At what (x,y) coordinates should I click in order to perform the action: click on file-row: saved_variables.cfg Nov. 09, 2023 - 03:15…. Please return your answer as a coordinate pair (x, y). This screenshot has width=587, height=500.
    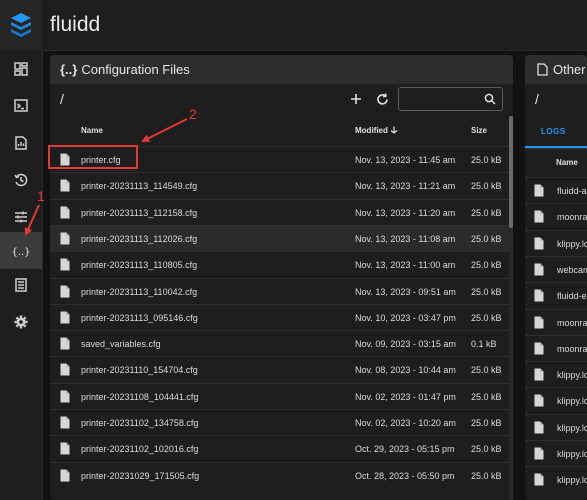
    Looking at the image, I should click on (279, 343).